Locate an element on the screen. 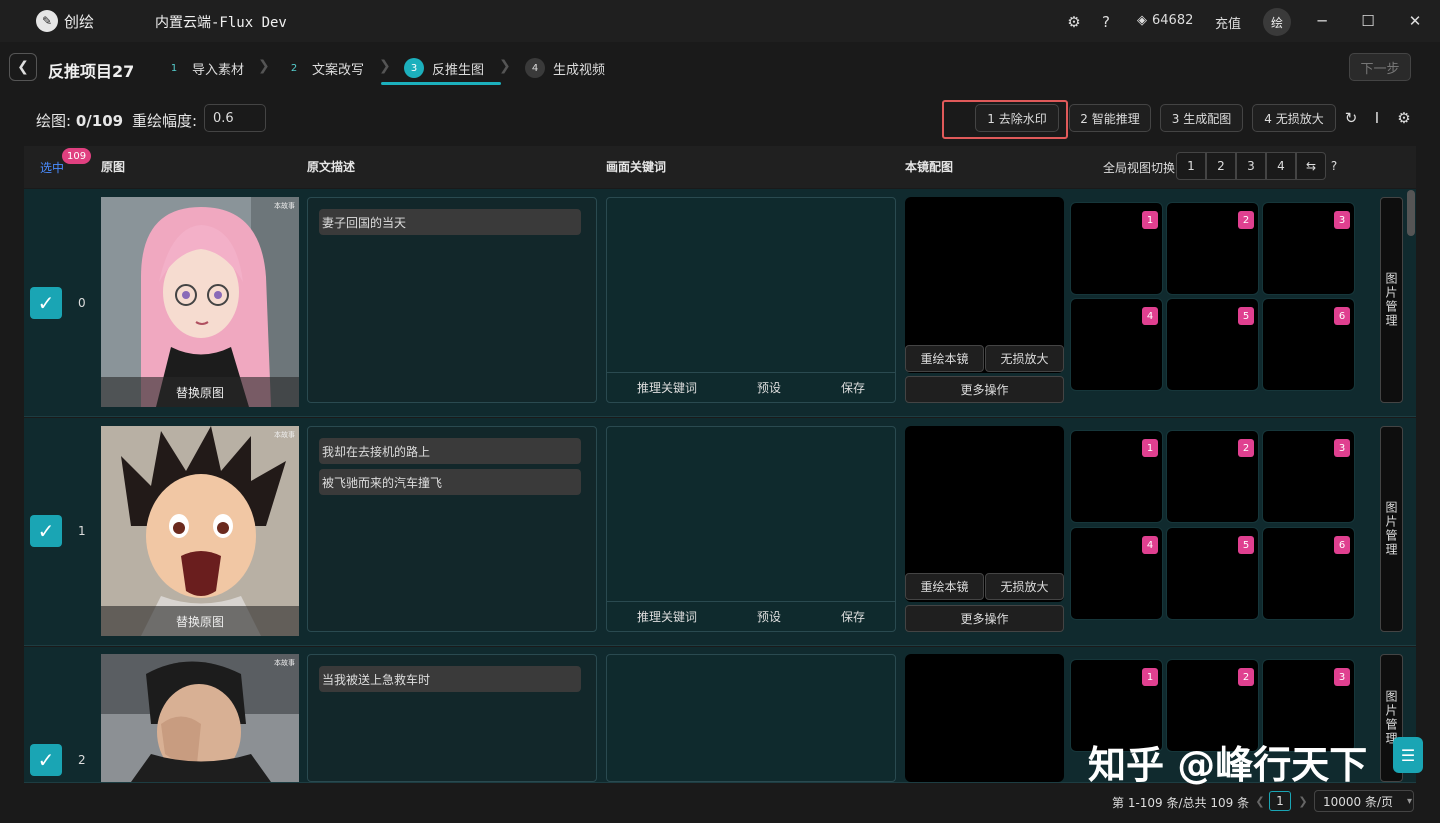 The width and height of the screenshot is (1440, 823). mirror-image is located at coordinates (984, 718).